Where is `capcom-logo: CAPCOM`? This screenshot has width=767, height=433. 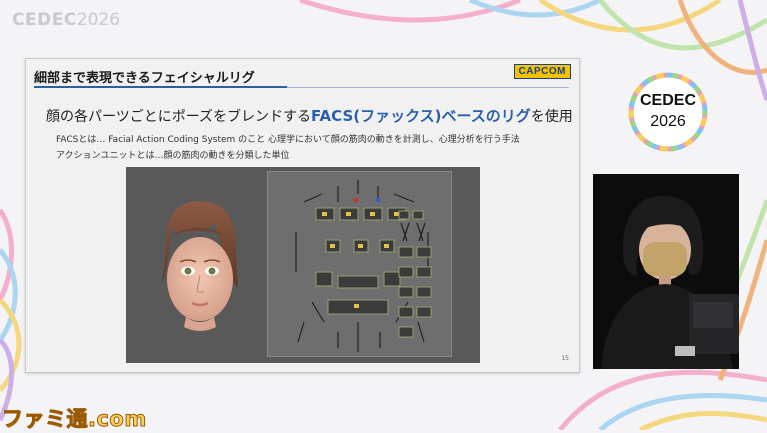
capcom-logo: CAPCOM is located at coordinates (542, 71).